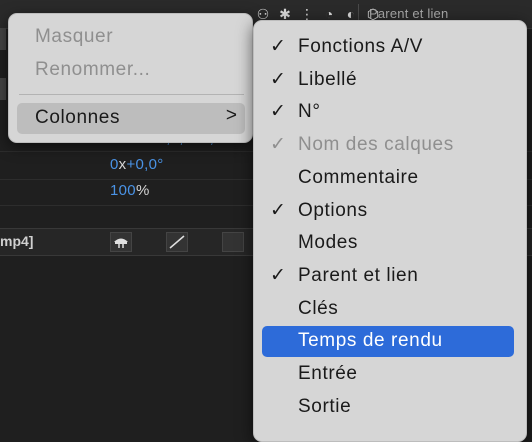 This screenshot has height=442, width=532. Describe the element at coordinates (388, 211) in the screenshot. I see `submenu-item-options: ✓ Options` at that location.